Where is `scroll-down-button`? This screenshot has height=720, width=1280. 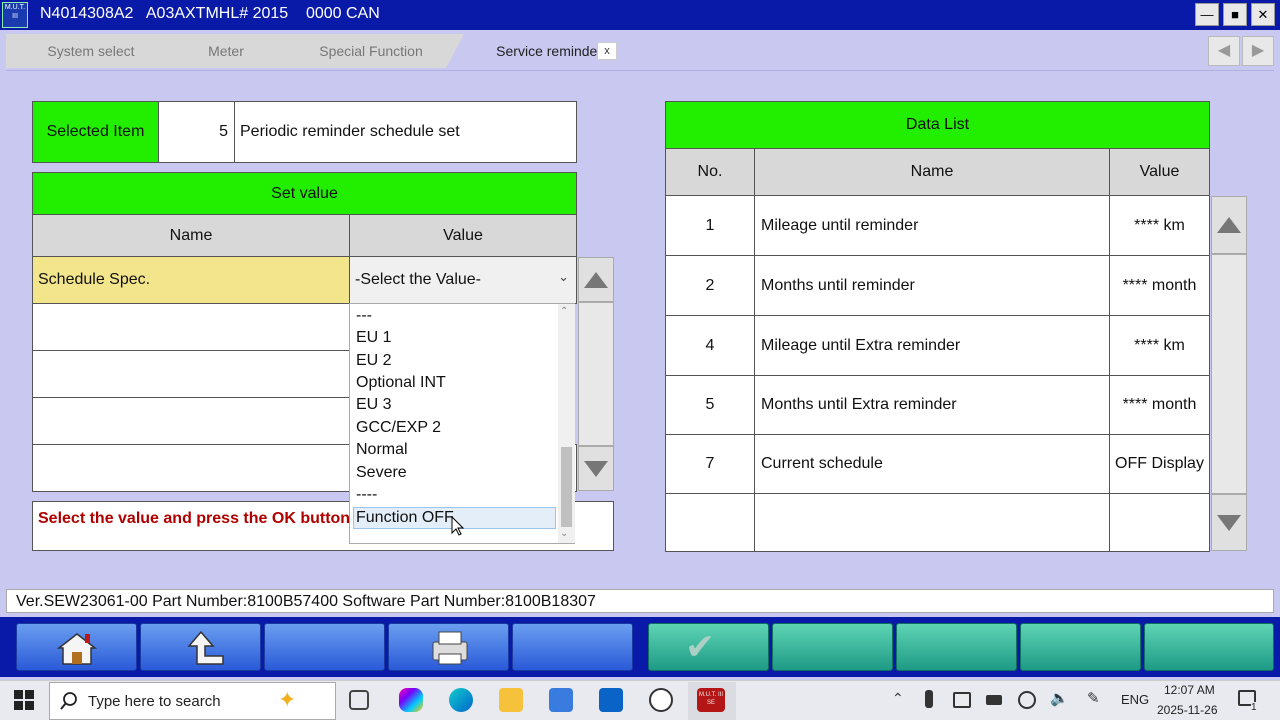 scroll-down-button is located at coordinates (596, 468).